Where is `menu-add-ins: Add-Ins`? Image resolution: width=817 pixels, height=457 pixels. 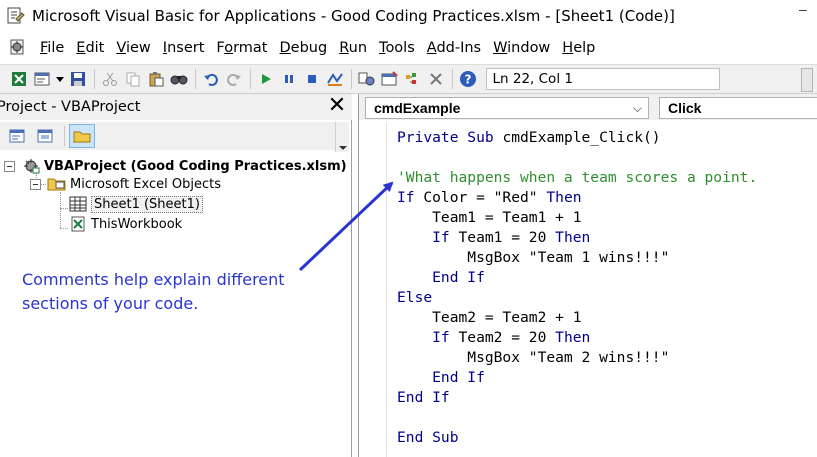
menu-add-ins: Add-Ins is located at coordinates (454, 48).